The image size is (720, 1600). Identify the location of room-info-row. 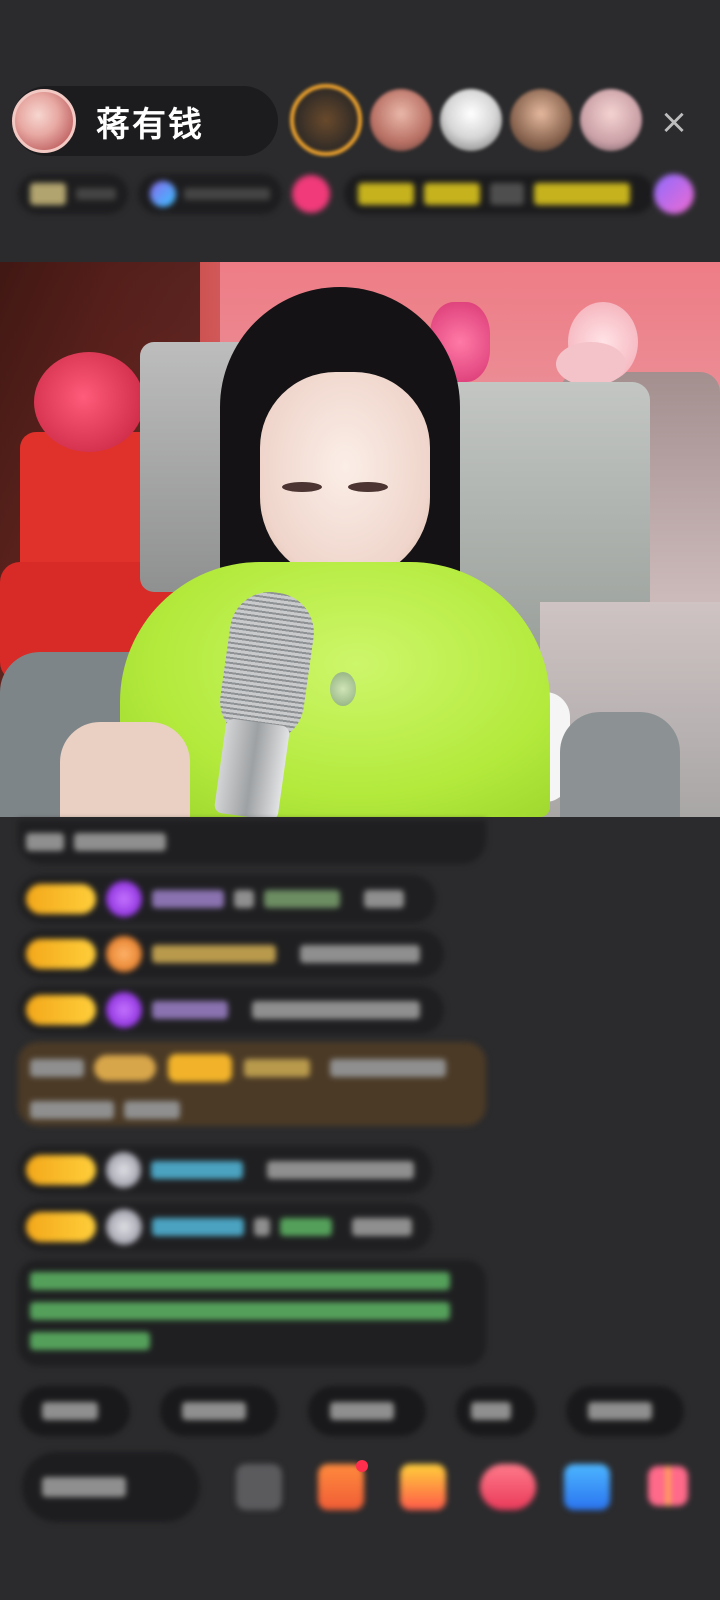
(363, 194).